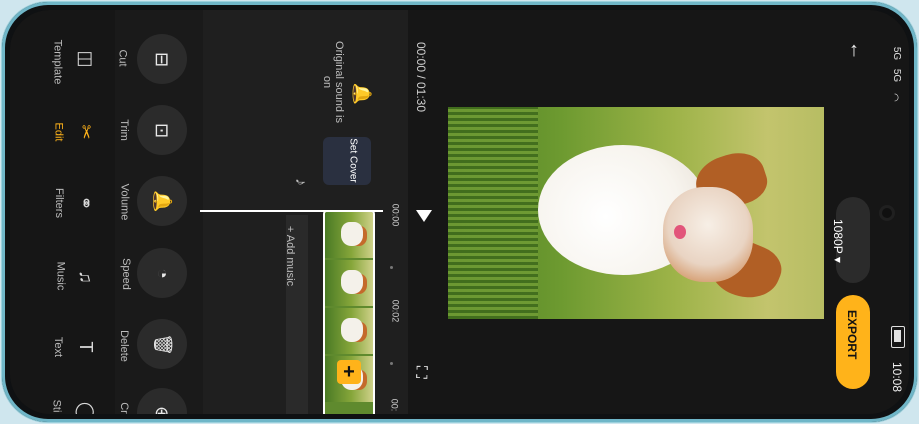  I want to click on speed-button: ◔, so click(162, 273).